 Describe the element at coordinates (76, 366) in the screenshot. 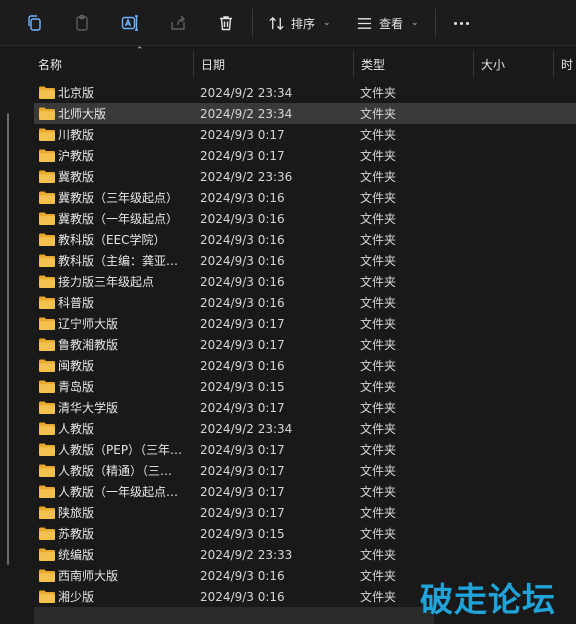

I see `file-name: 闽教版` at that location.